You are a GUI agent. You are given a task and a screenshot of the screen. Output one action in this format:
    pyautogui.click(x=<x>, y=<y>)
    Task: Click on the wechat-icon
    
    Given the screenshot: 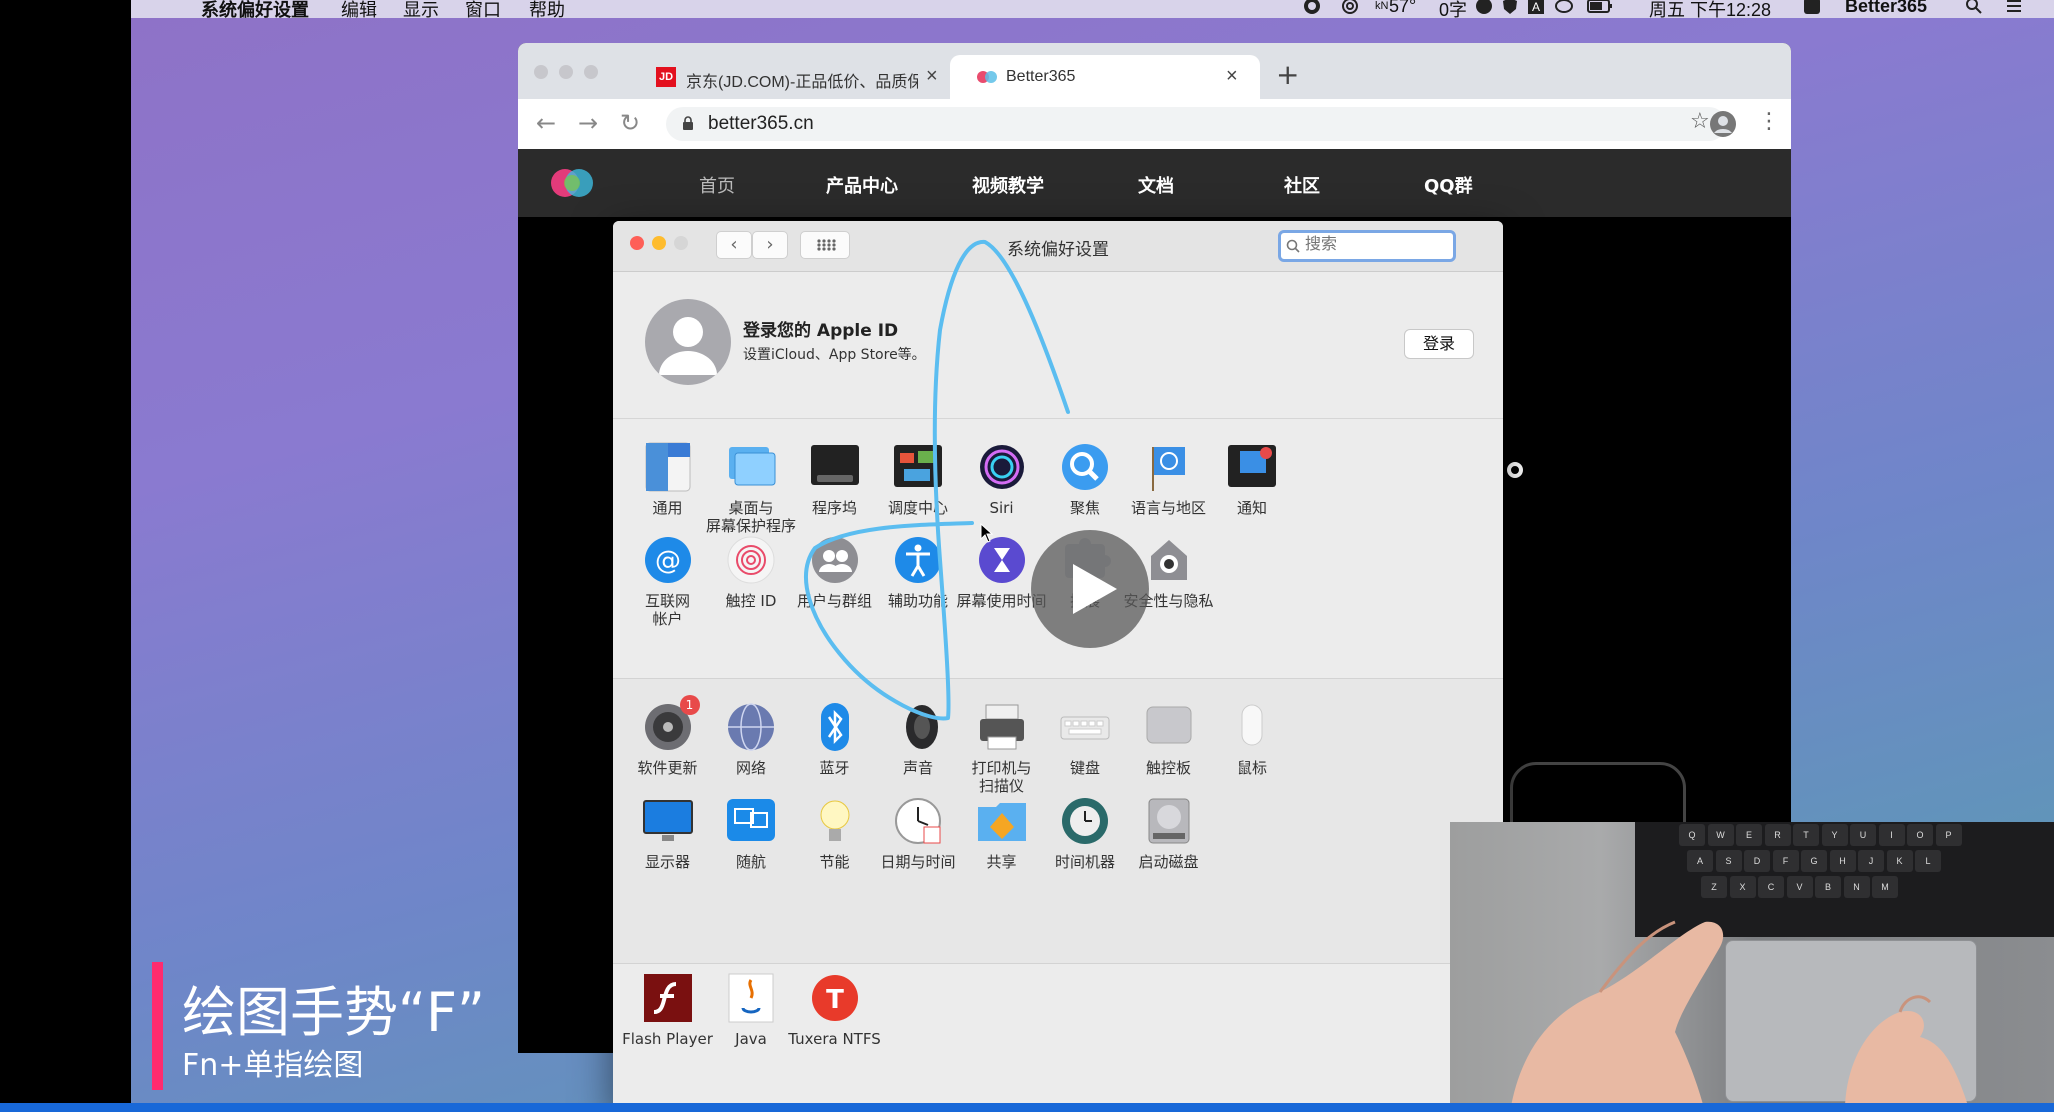 What is the action you would take?
    pyautogui.click(x=1564, y=7)
    